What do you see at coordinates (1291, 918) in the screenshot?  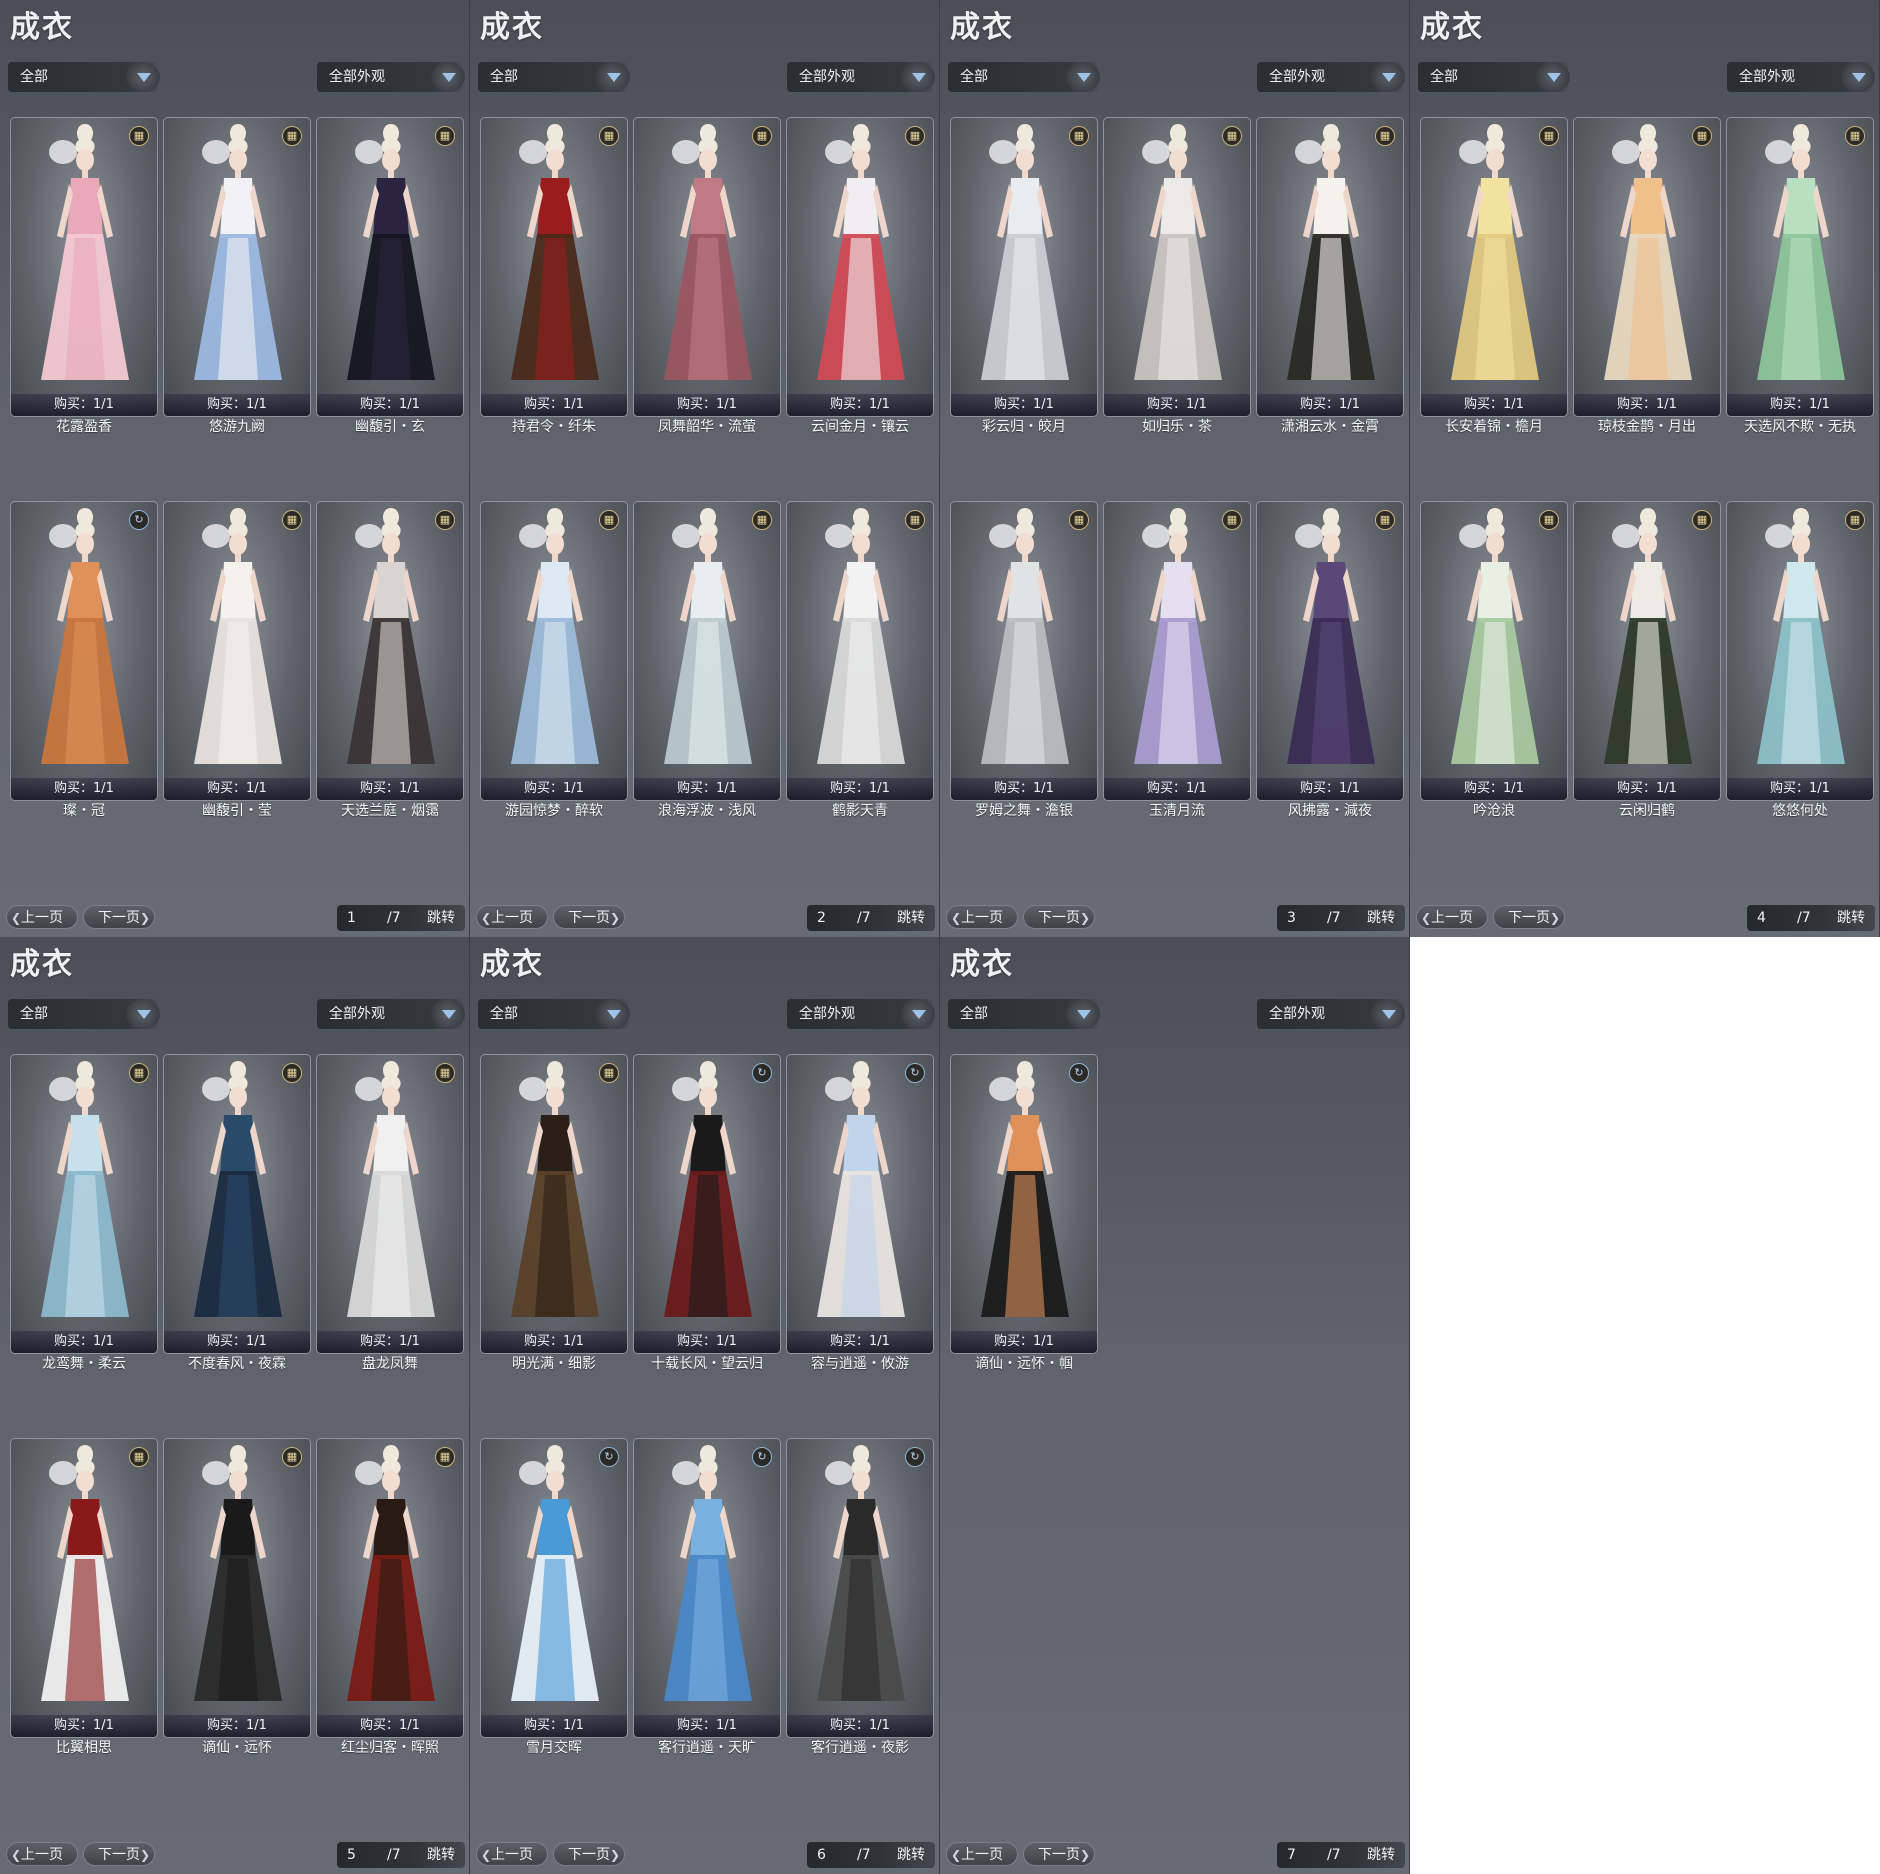 I see `page-number-input: 3` at bounding box center [1291, 918].